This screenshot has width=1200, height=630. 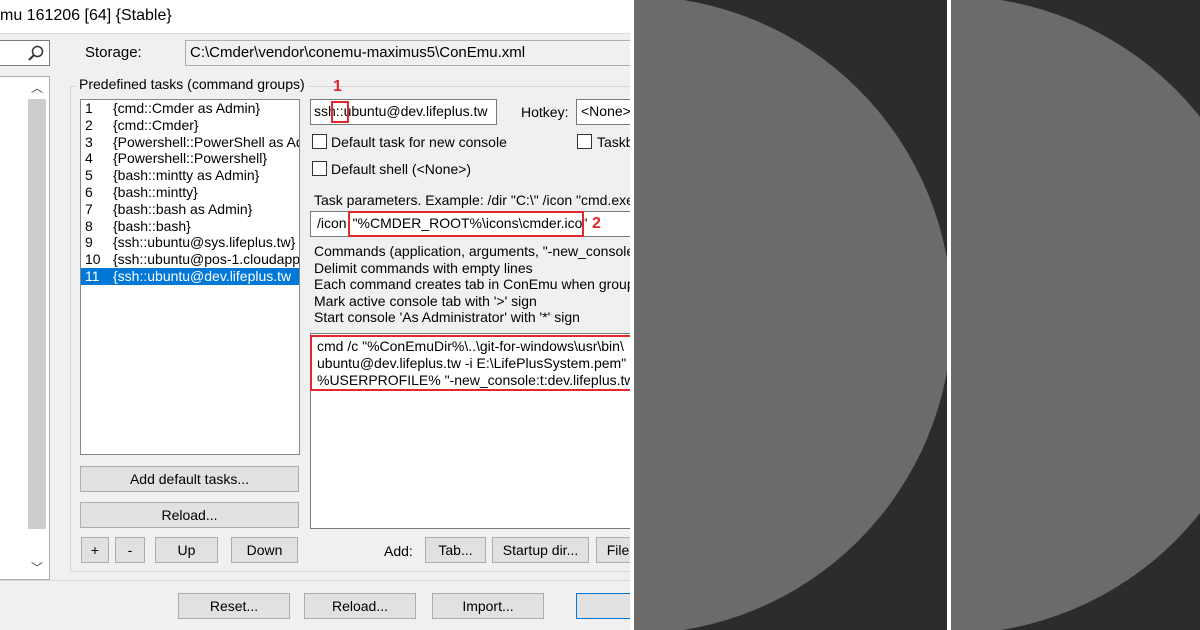 I want to click on footer-divider, so click(x=315, y=580).